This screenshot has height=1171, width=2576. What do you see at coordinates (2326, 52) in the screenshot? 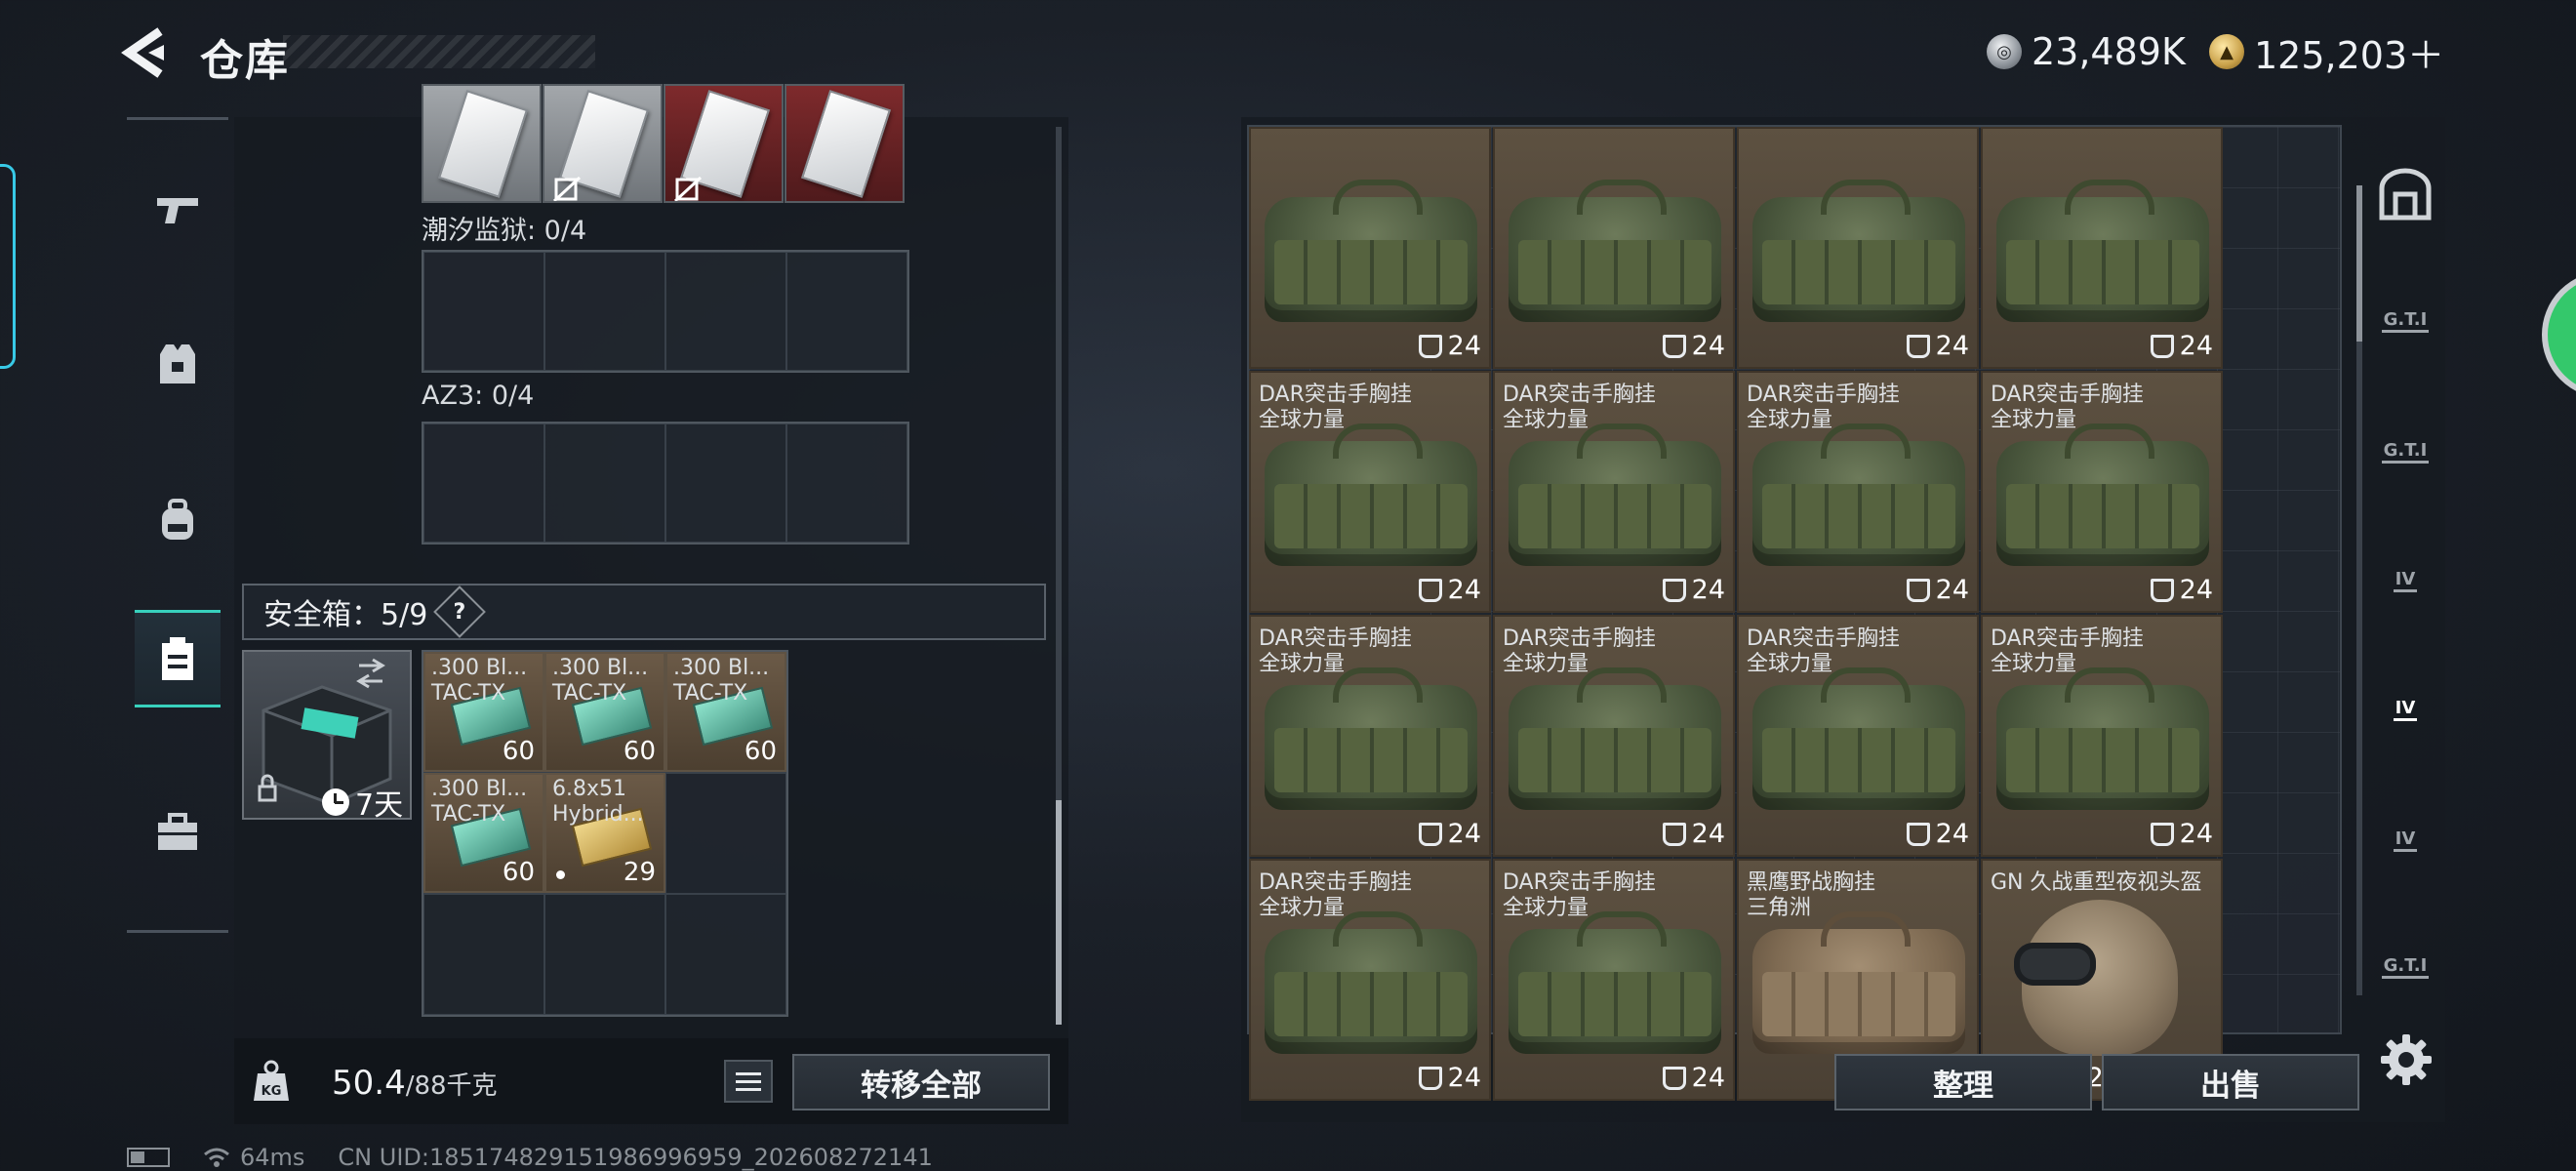
I see `gold-currency: ▲ 125,203＋` at bounding box center [2326, 52].